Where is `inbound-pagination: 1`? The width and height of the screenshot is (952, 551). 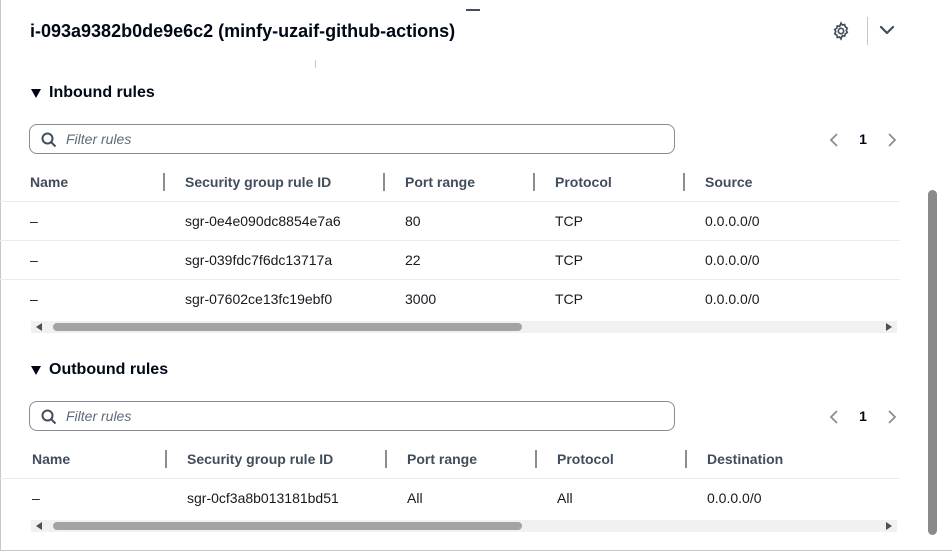 inbound-pagination: 1 is located at coordinates (864, 140).